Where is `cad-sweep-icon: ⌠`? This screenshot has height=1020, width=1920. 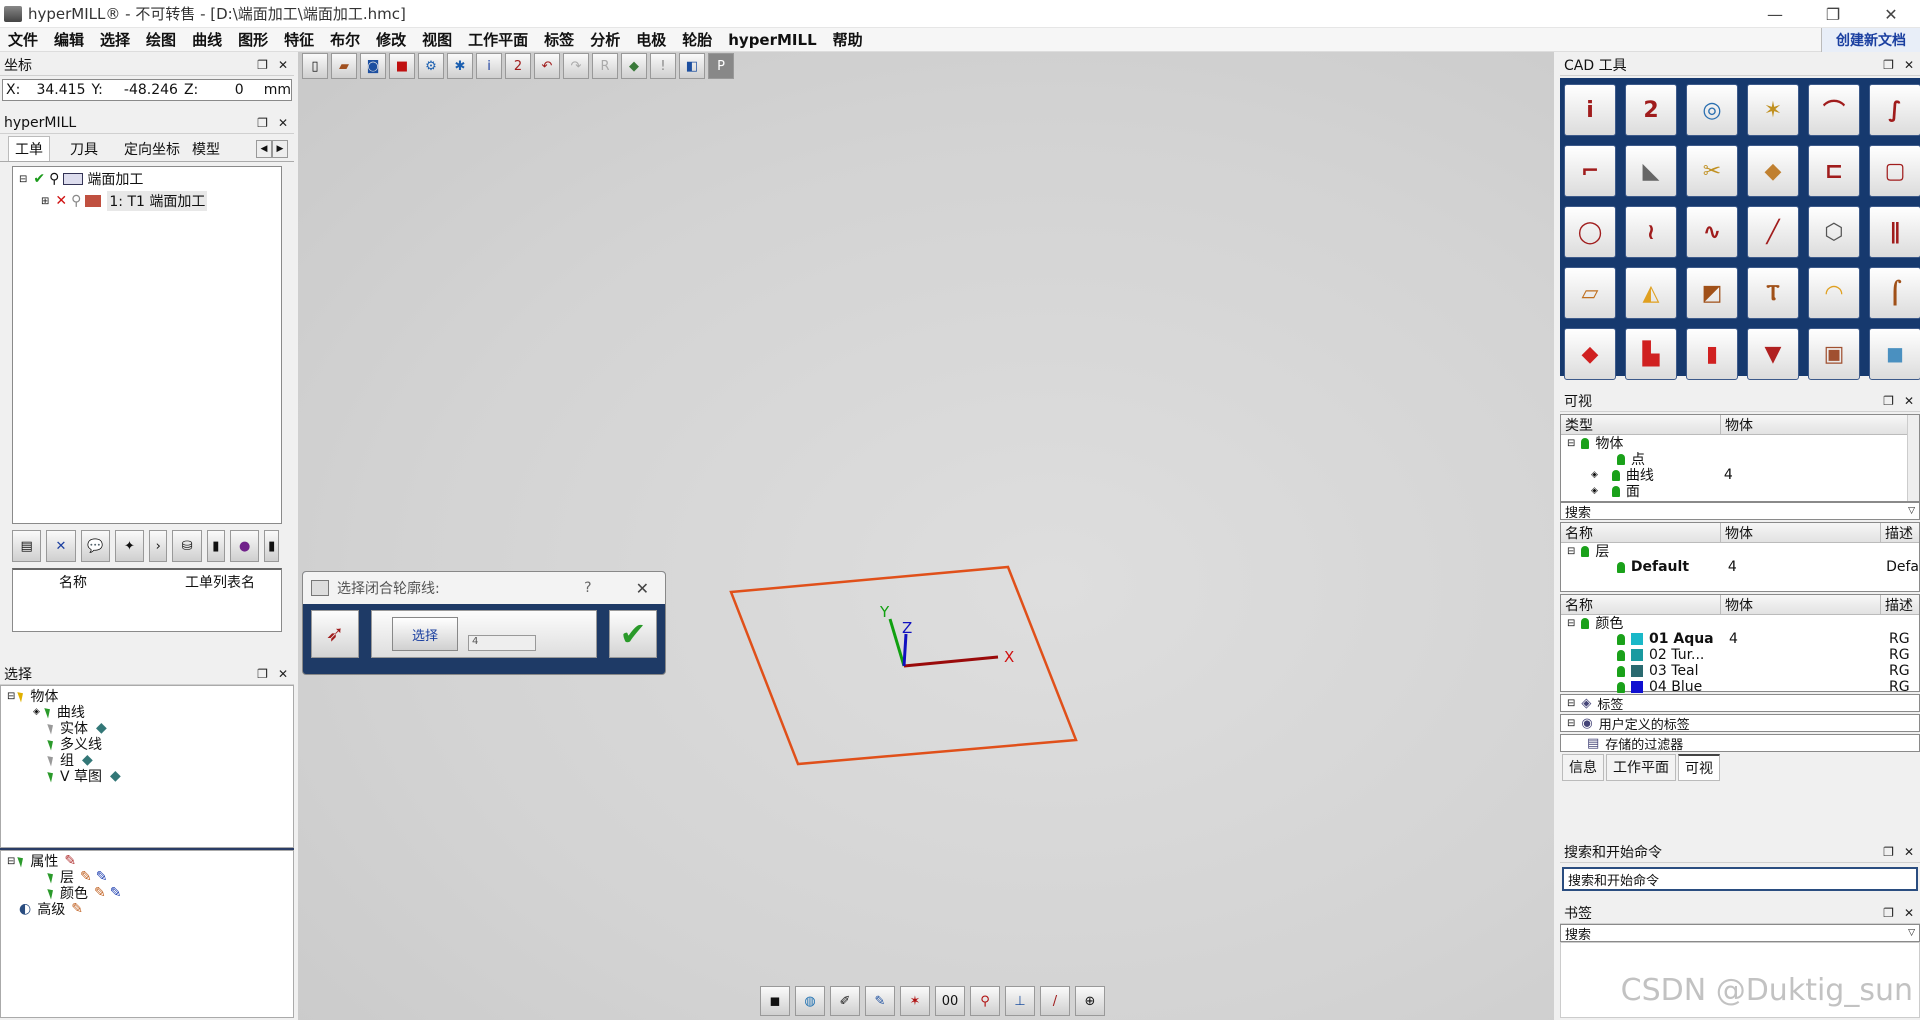 cad-sweep-icon: ⌠ is located at coordinates (1894, 293).